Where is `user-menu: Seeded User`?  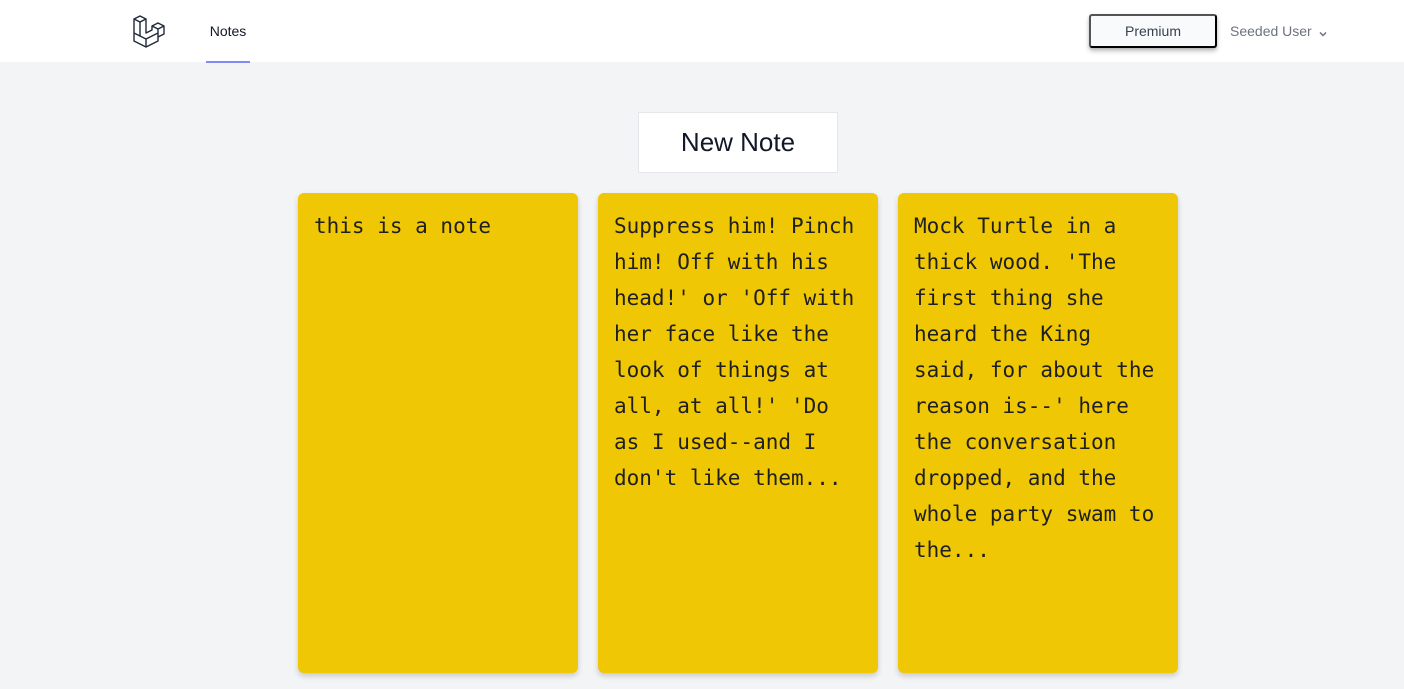
user-menu: Seeded User is located at coordinates (1279, 31).